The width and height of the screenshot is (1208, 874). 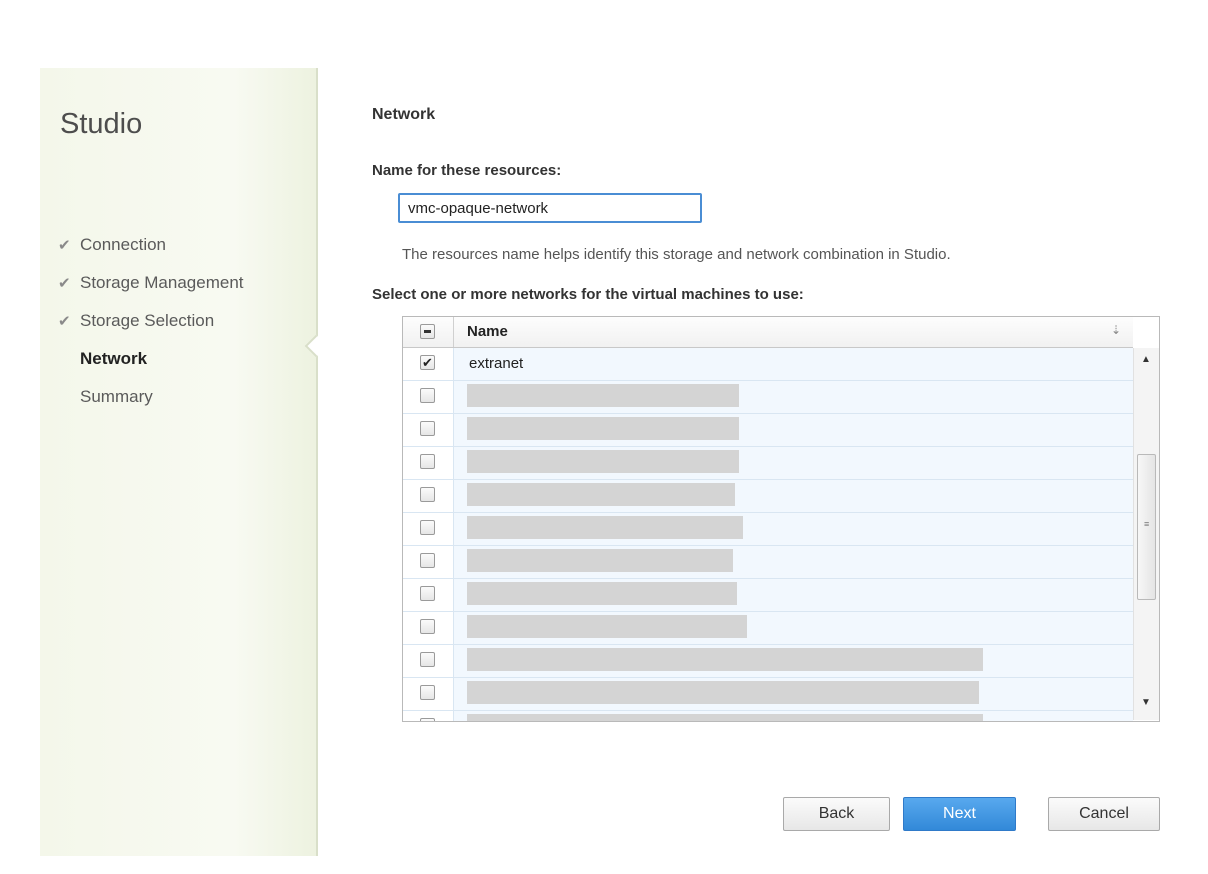 I want to click on step-storage-management: ✔ Storage Management, so click(x=151, y=283).